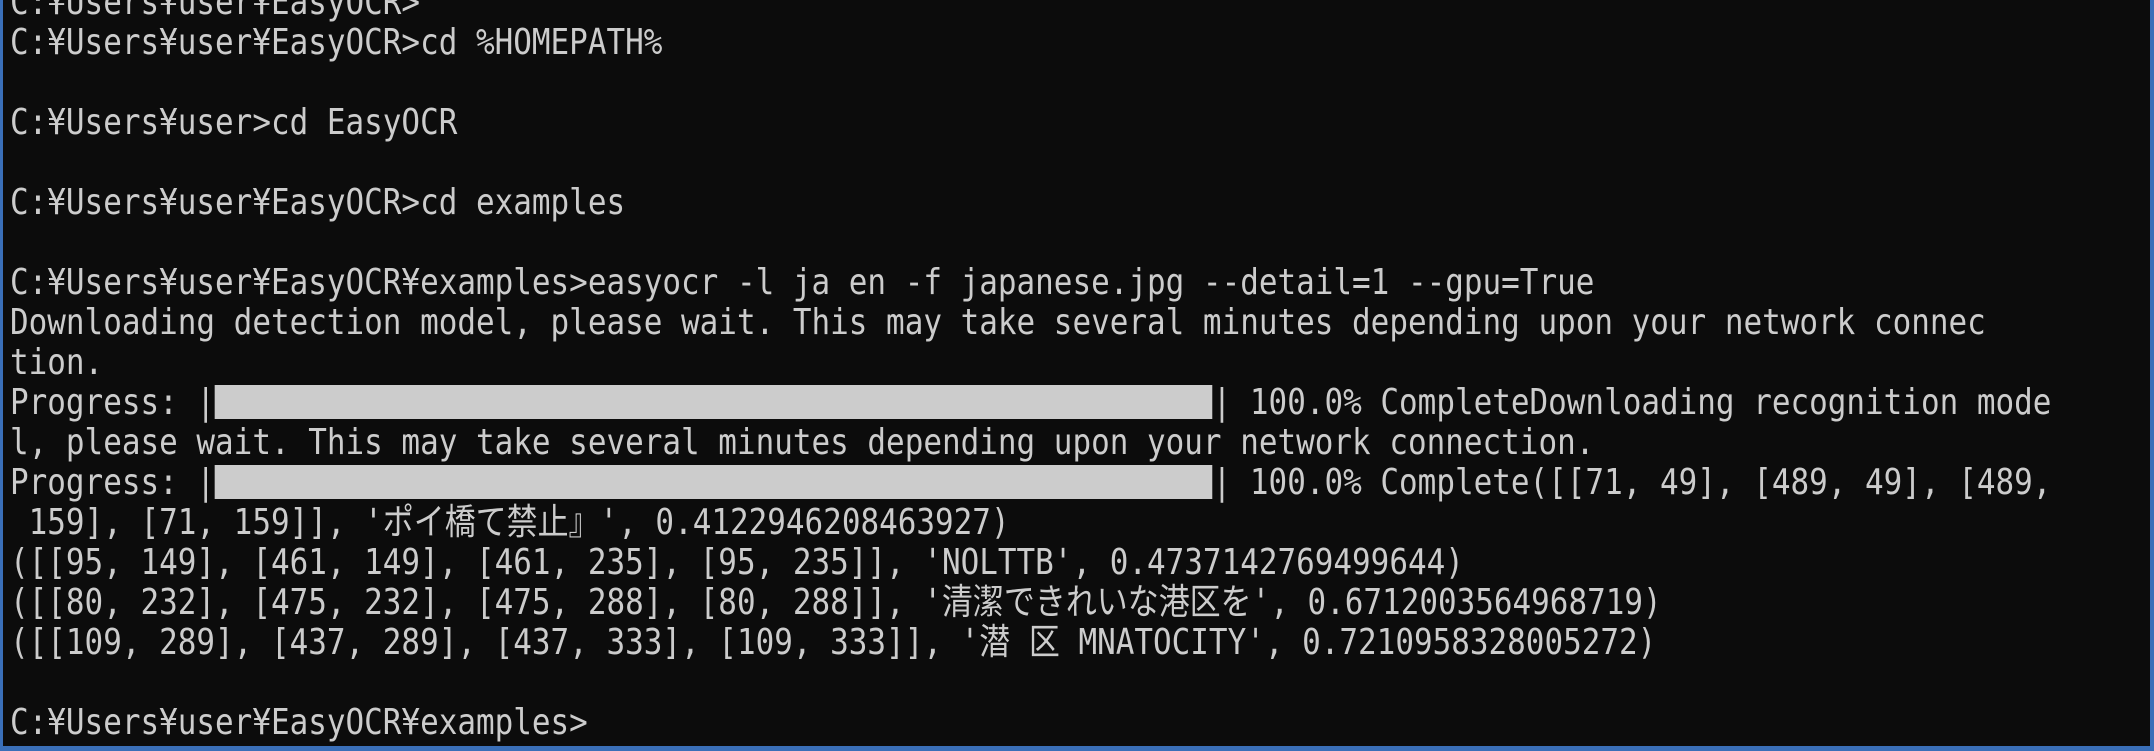 The image size is (2154, 751). Describe the element at coordinates (336, 42) in the screenshot. I see `console-line: C:¥Users¥user¥EasyOCR>cd %HOMEPATH%` at that location.